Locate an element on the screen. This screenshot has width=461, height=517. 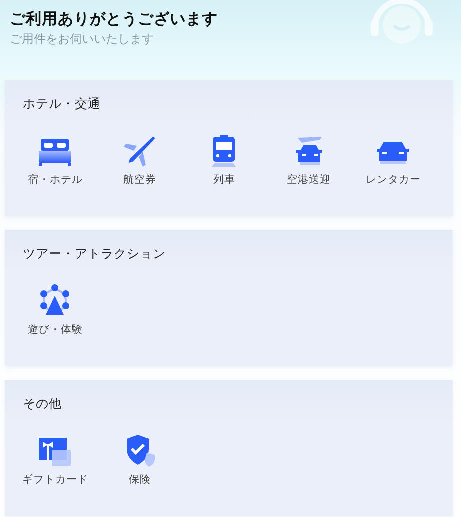
service-button: 列車 is located at coordinates (224, 158).